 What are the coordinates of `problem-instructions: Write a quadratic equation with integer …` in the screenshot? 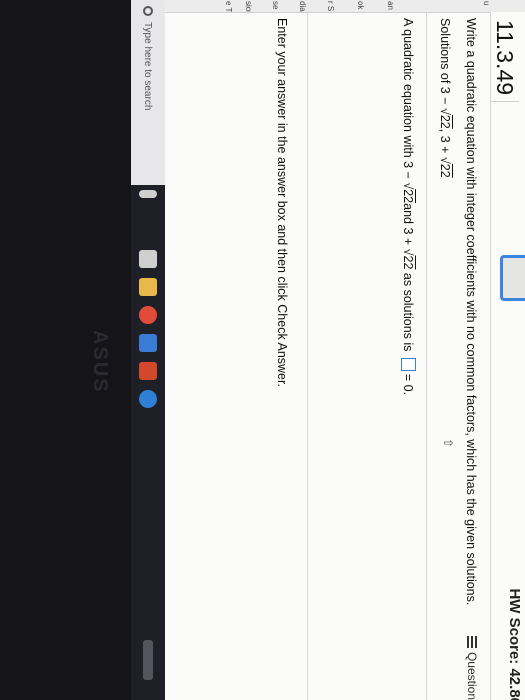 It's located at (471, 312).